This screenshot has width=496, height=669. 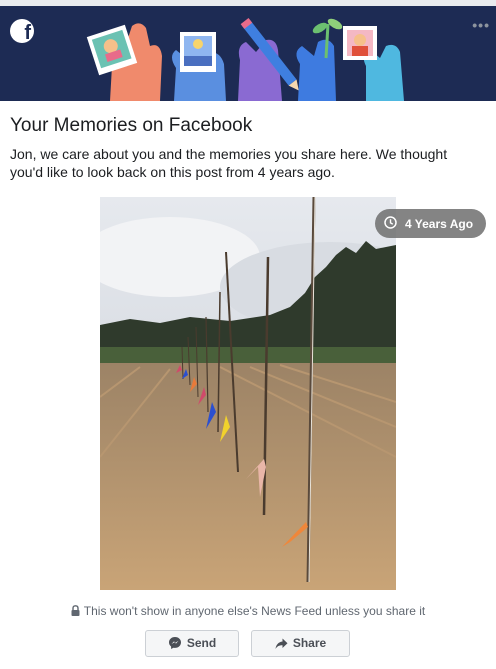 I want to click on share-button: Share, so click(x=300, y=643).